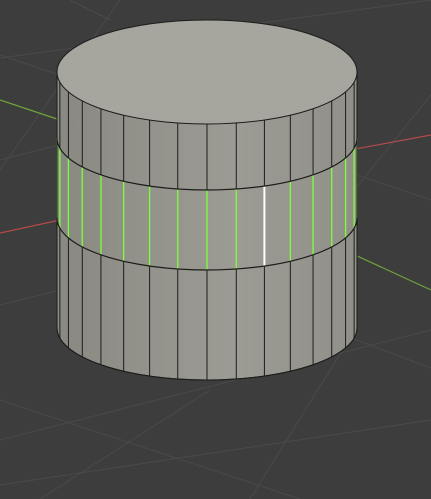  Describe the element at coordinates (207, 72) in the screenshot. I see `cylinder-top-cap` at that location.